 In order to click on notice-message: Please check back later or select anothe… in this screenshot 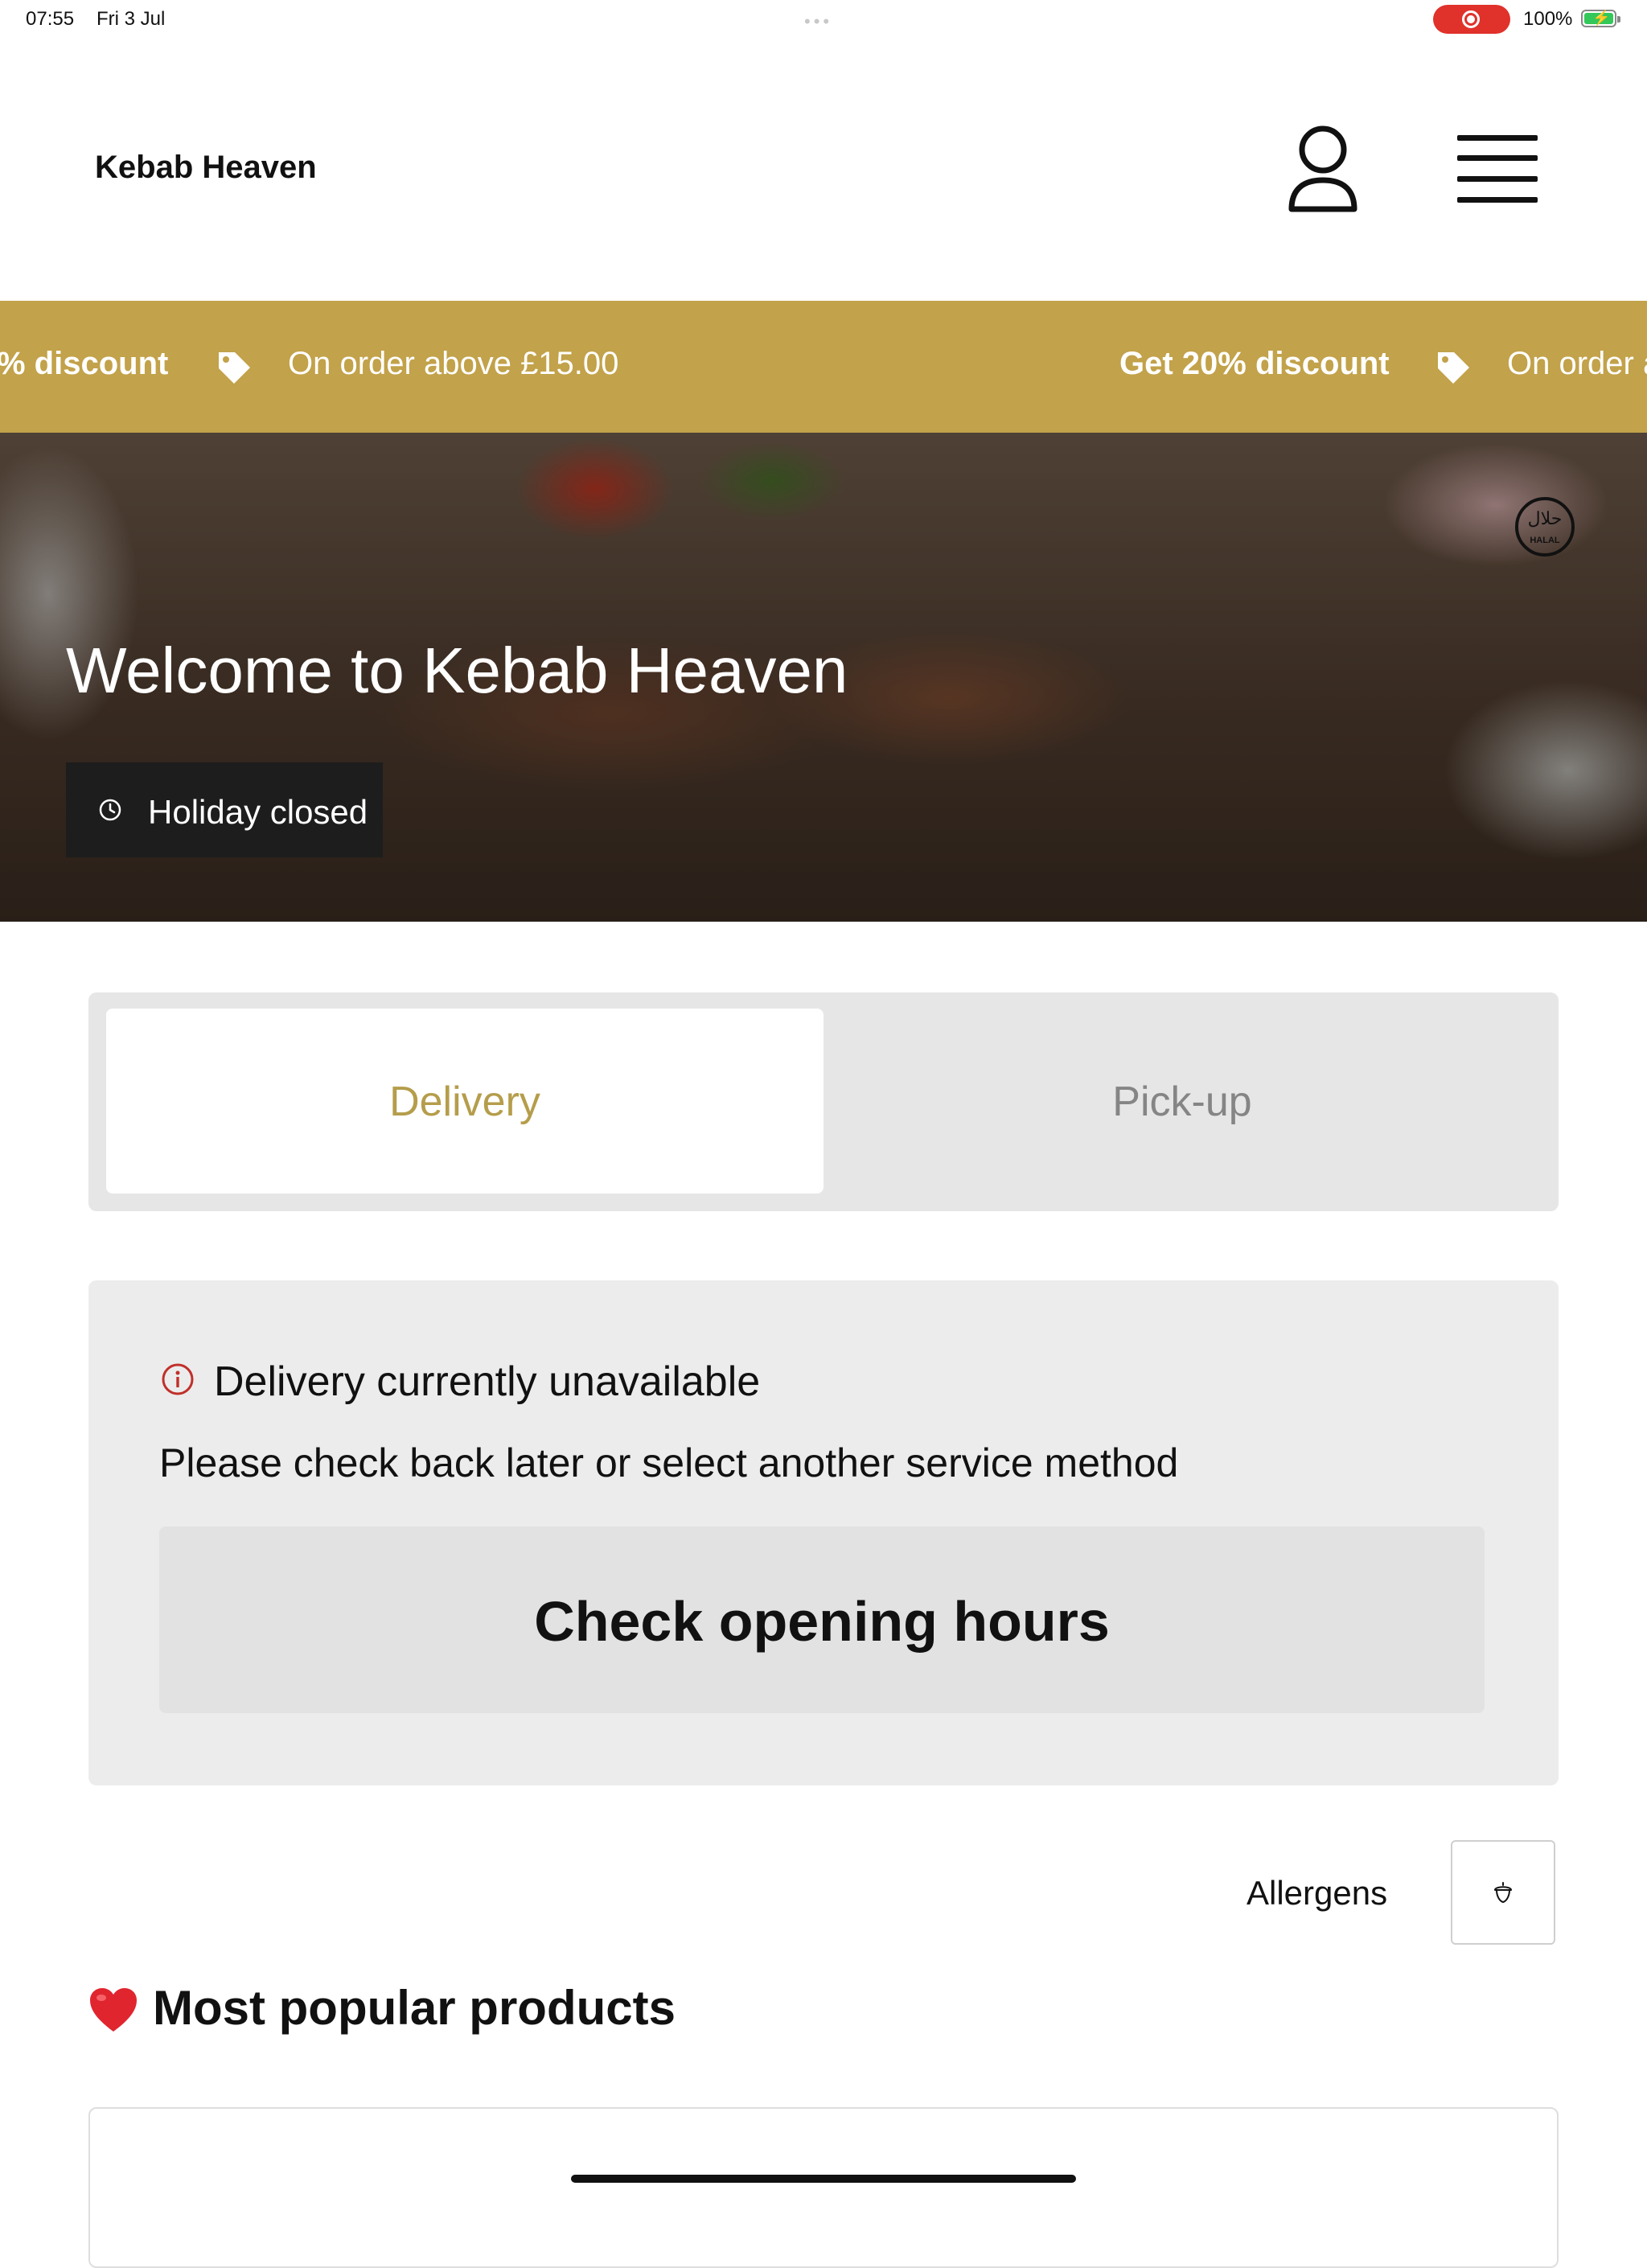, I will do `click(669, 1463)`.